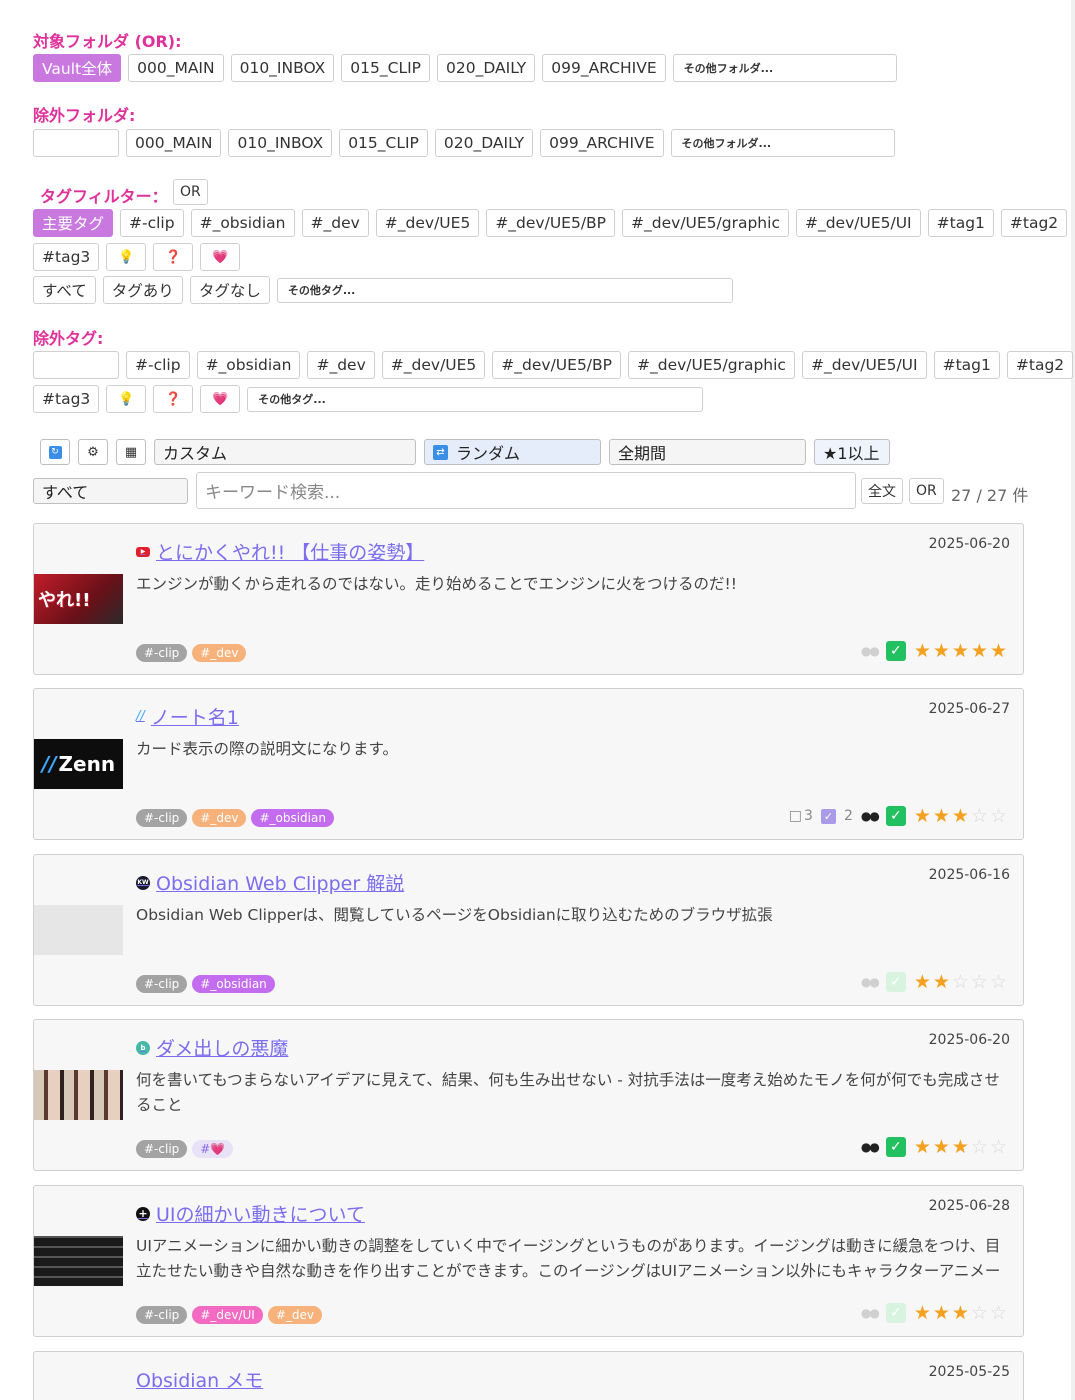 The width and height of the screenshot is (1075, 1400). I want to click on exclude-tag-chip: #-clip, so click(158, 365).